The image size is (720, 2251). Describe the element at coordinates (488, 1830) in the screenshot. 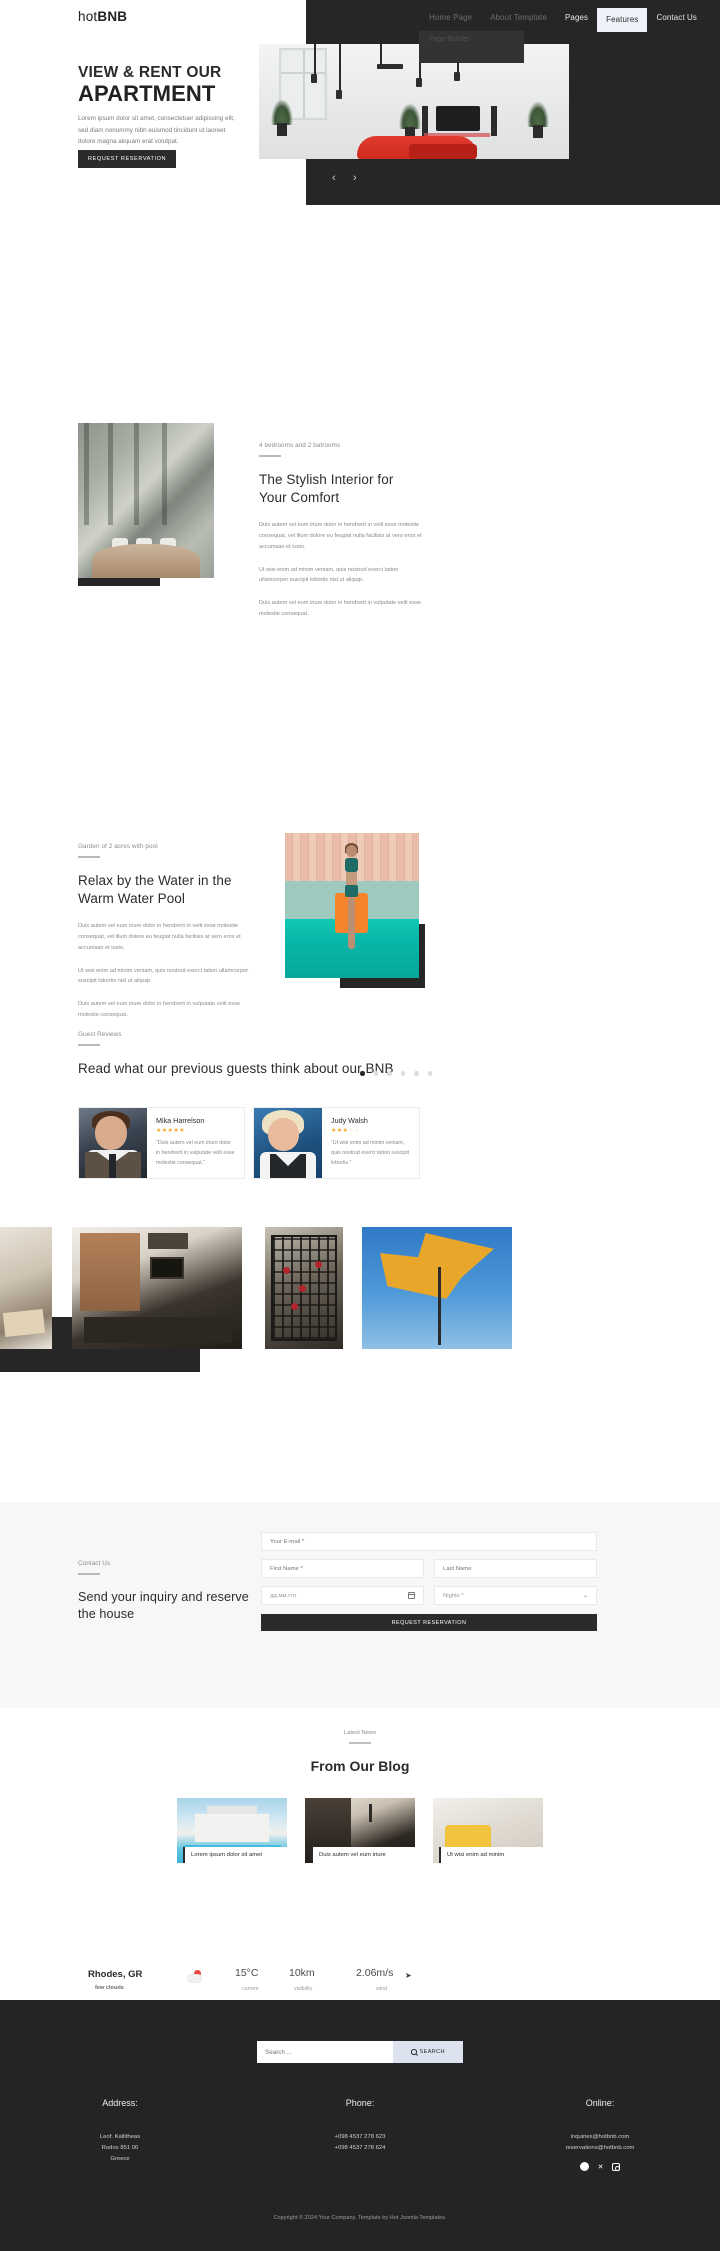

I see `list-item: Ut wisi enim ad minim` at that location.